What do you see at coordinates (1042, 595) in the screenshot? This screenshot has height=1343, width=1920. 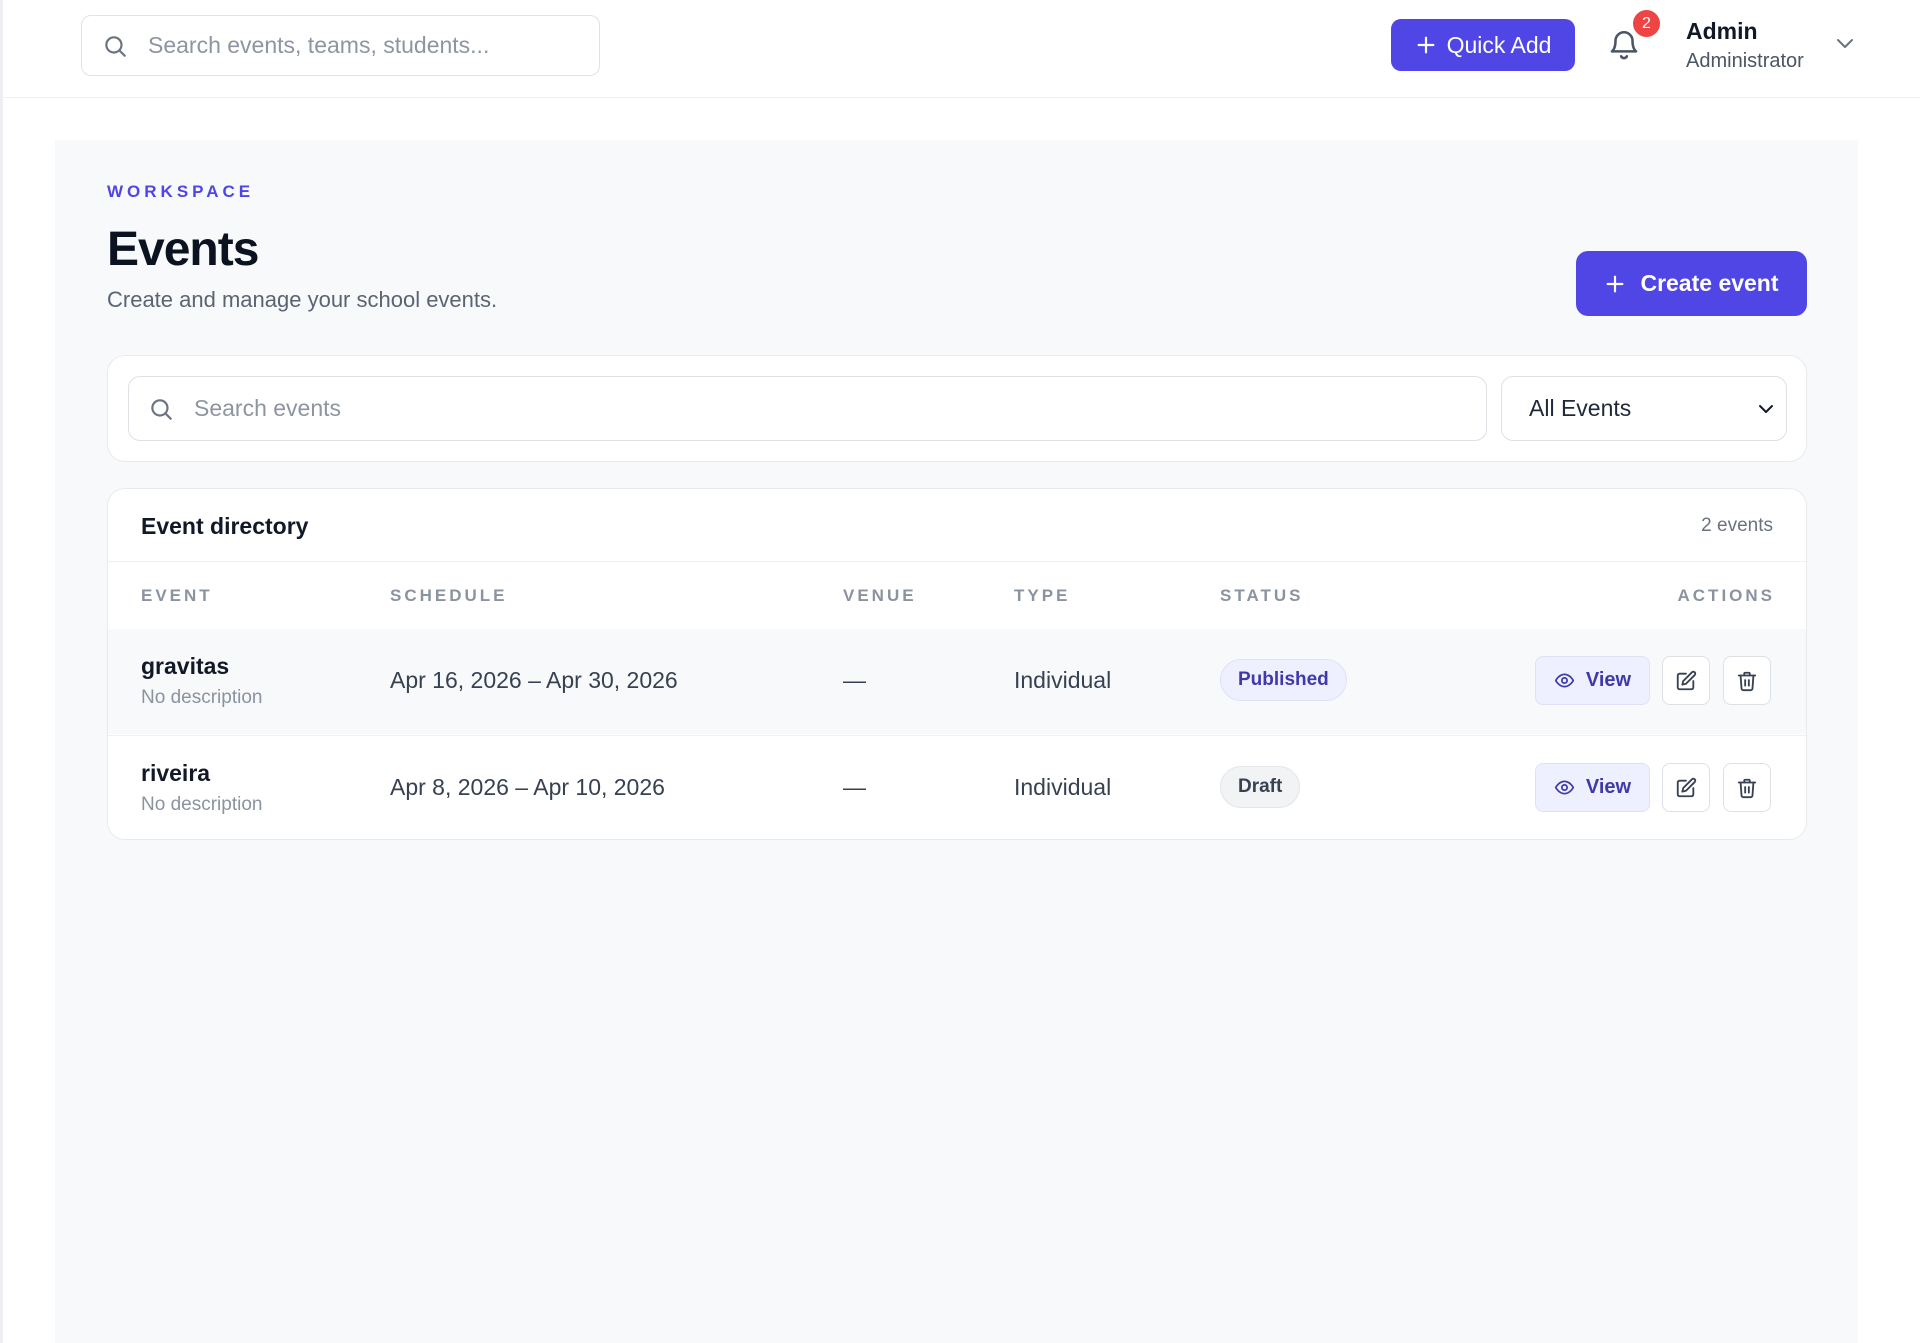 I see `column-header-type: TYPE` at bounding box center [1042, 595].